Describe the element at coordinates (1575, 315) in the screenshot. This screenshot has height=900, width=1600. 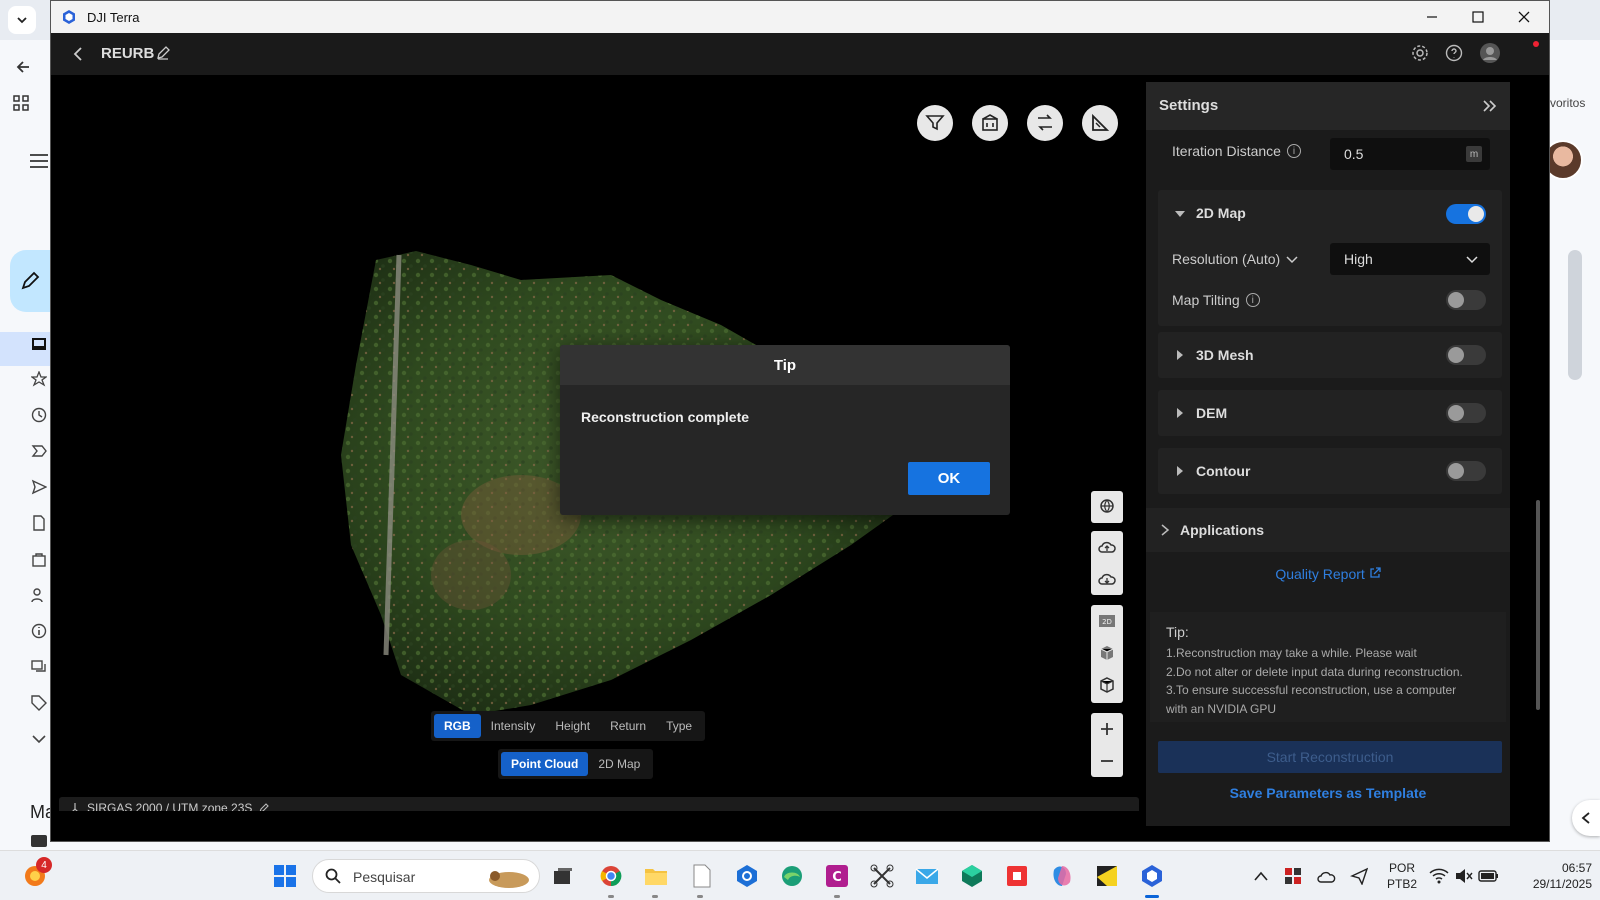
I see `browser-scrollbar` at that location.